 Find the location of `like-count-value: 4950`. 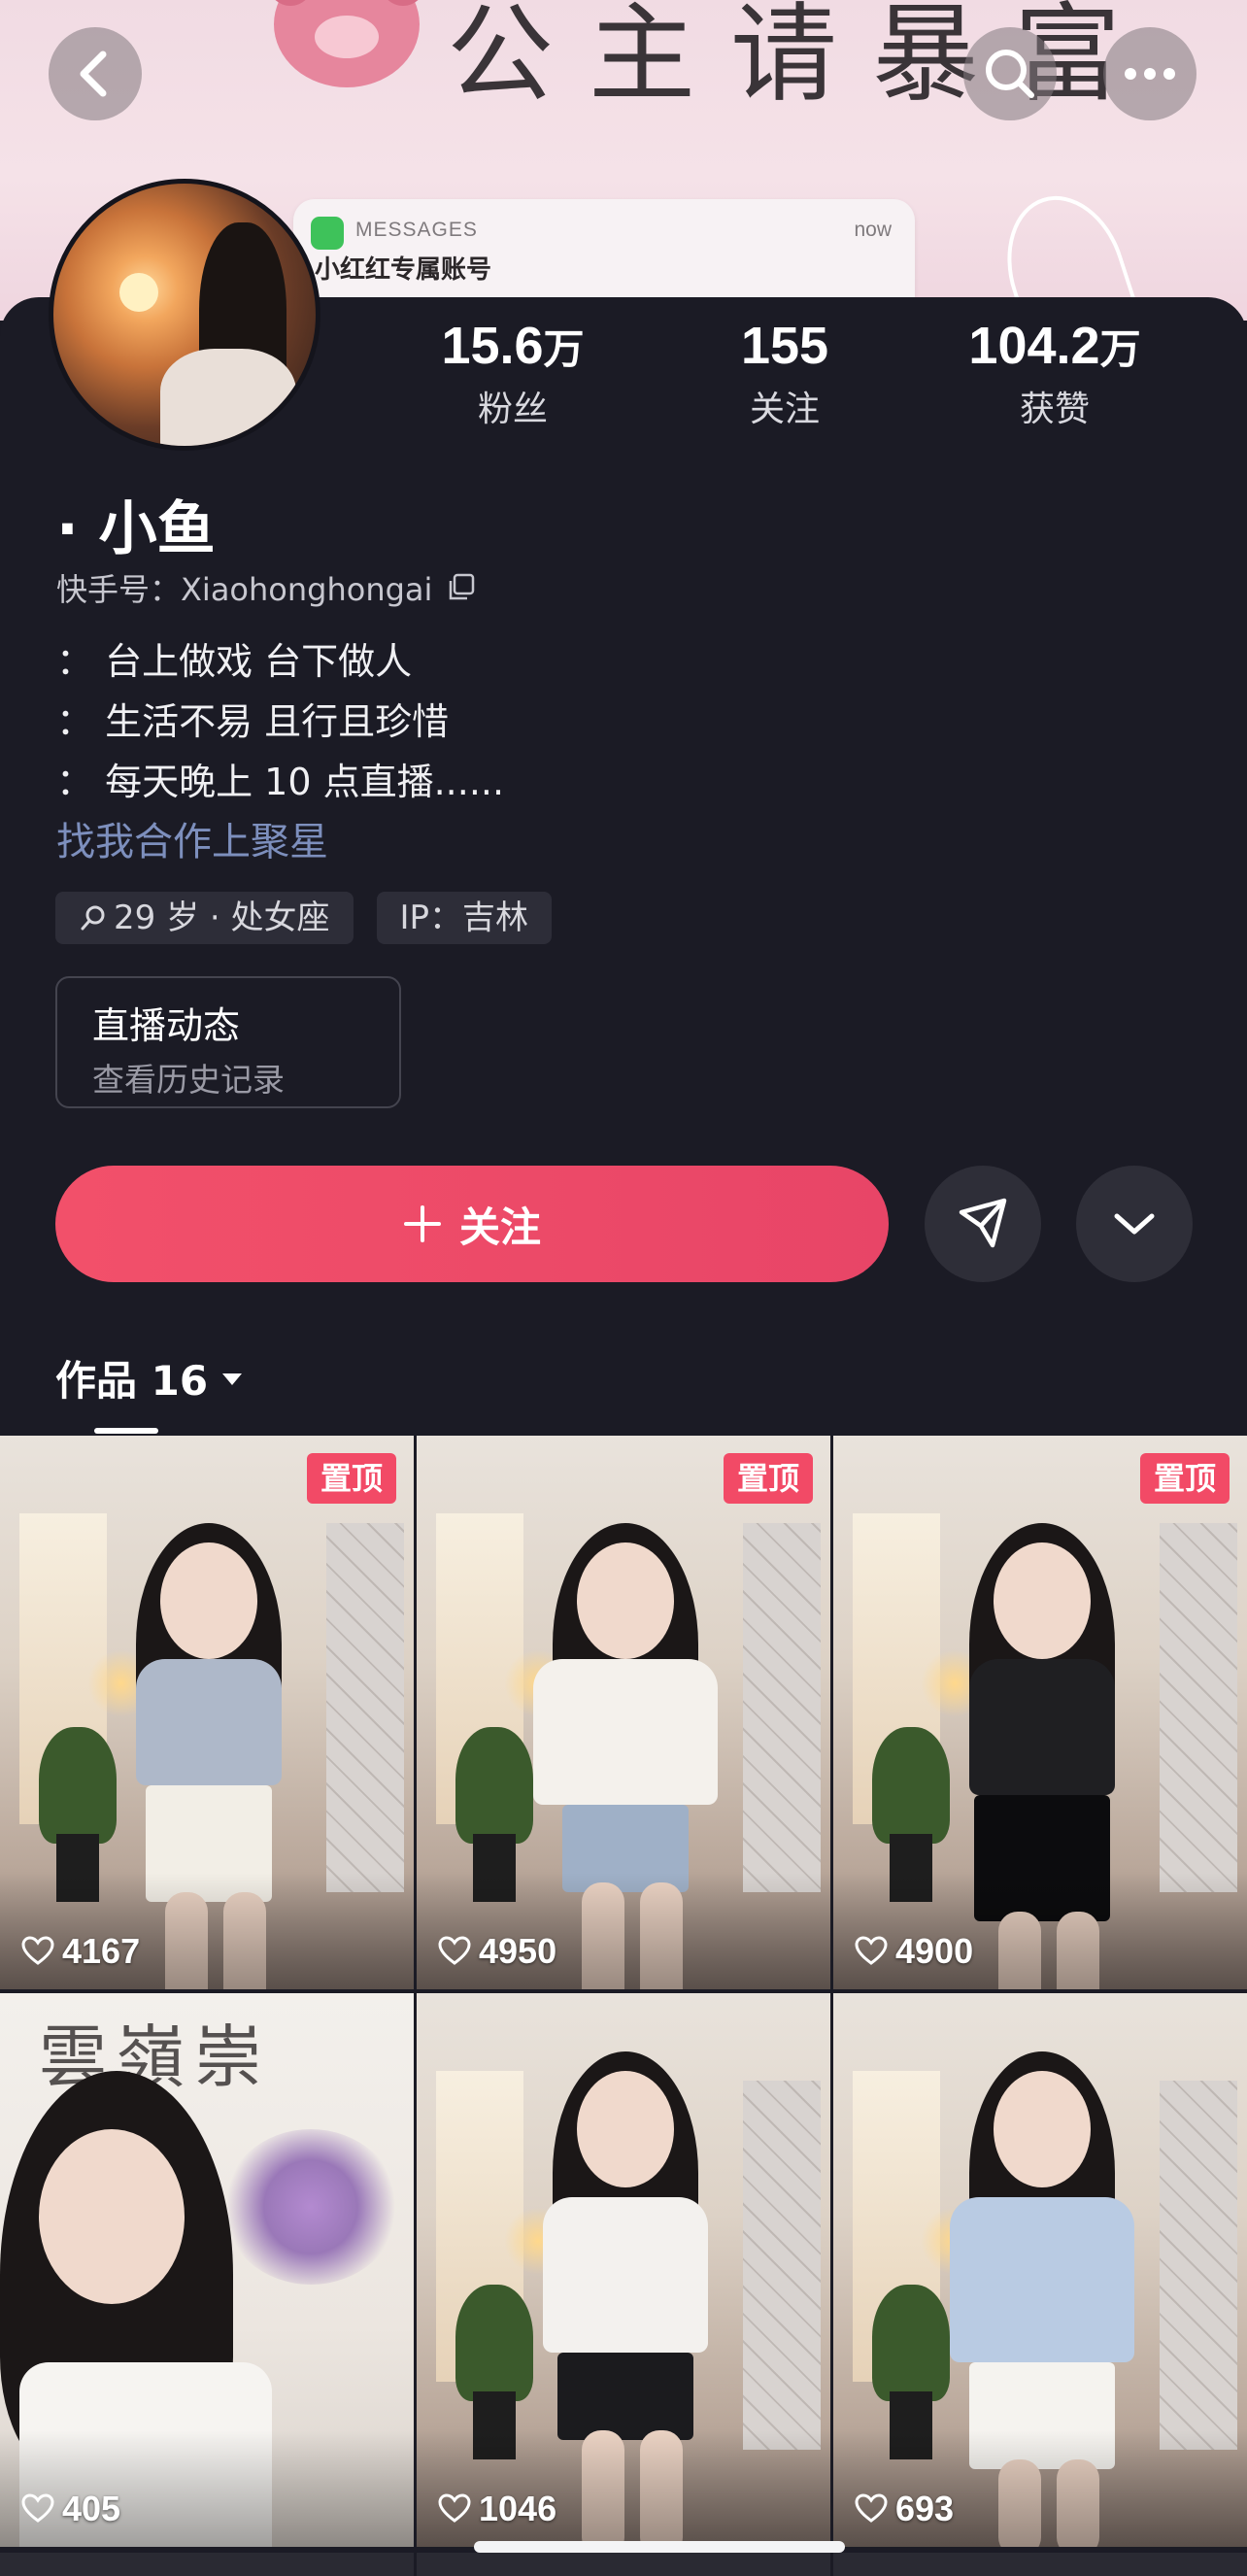

like-count-value: 4950 is located at coordinates (518, 1951).